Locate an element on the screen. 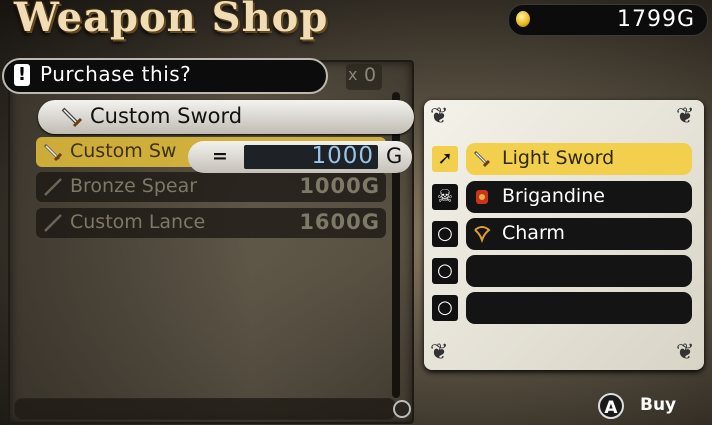  equipment-item-name: Charm is located at coordinates (533, 233).